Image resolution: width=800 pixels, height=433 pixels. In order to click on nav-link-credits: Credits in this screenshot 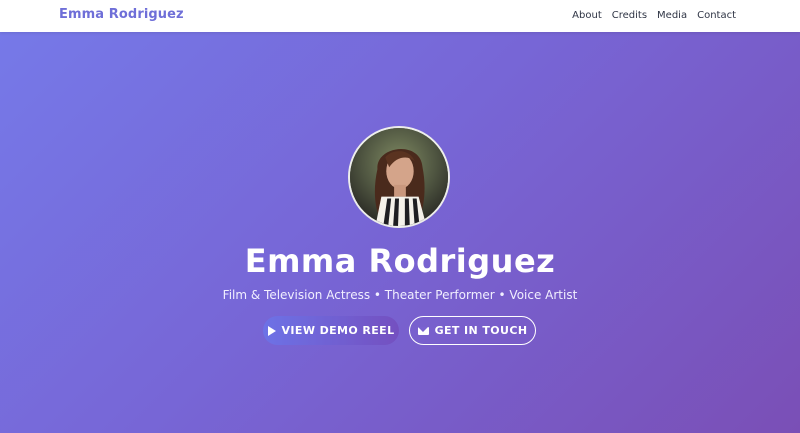, I will do `click(629, 15)`.